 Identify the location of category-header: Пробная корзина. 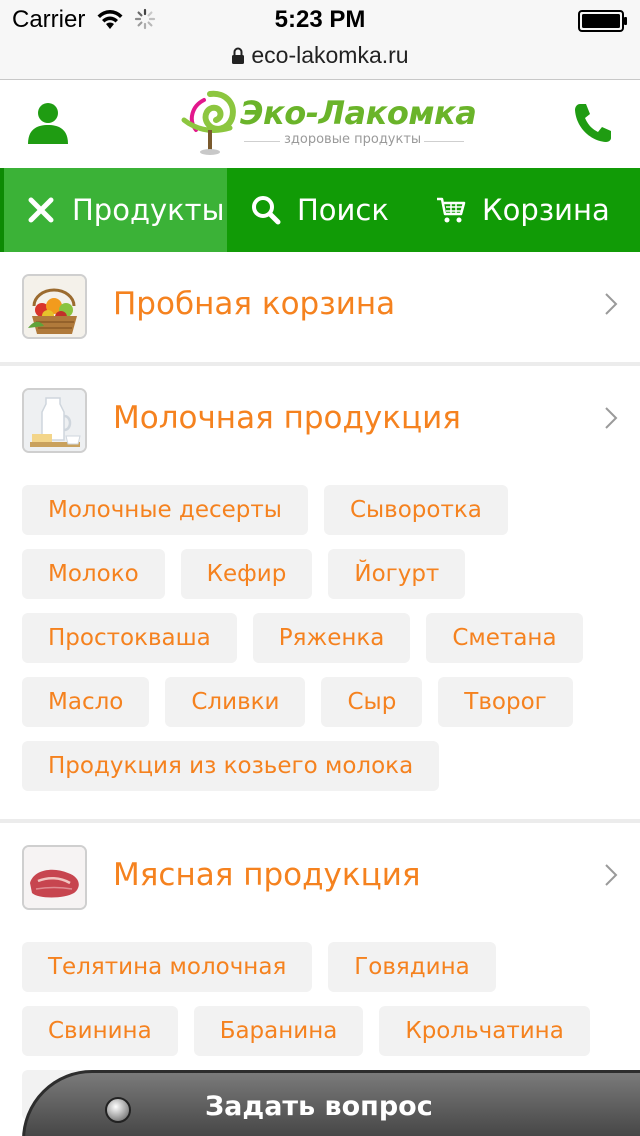
(320, 308).